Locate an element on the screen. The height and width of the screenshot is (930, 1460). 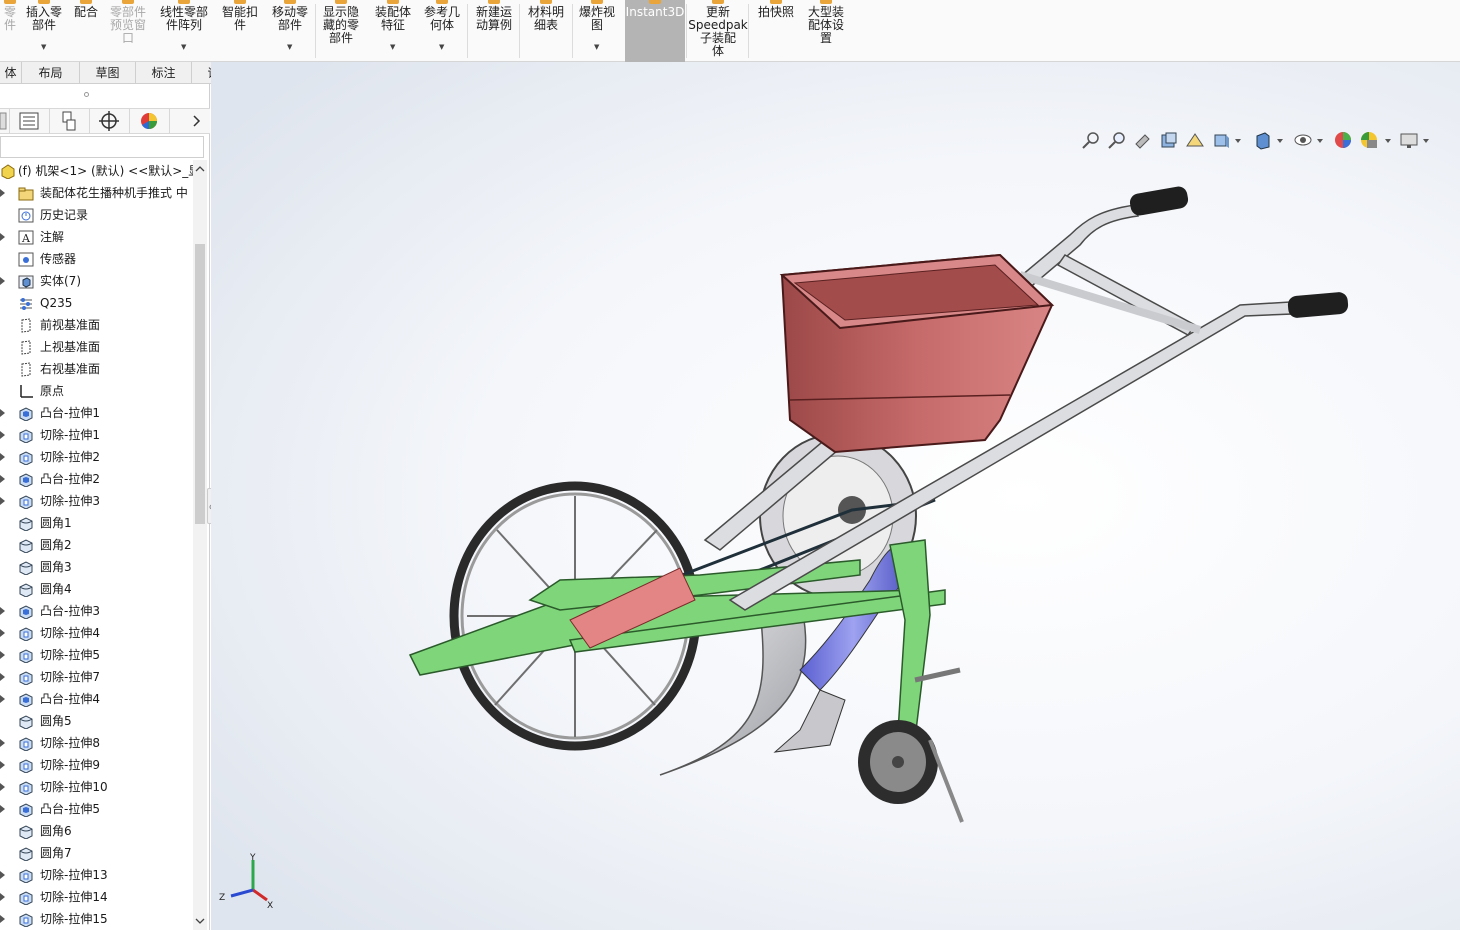
ribbon-button-8: 装配体 特征 ▼ is located at coordinates (393, 31).